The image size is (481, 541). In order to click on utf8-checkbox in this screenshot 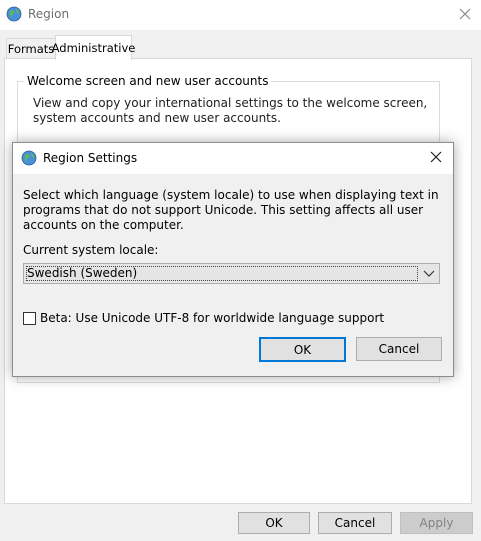, I will do `click(29, 318)`.